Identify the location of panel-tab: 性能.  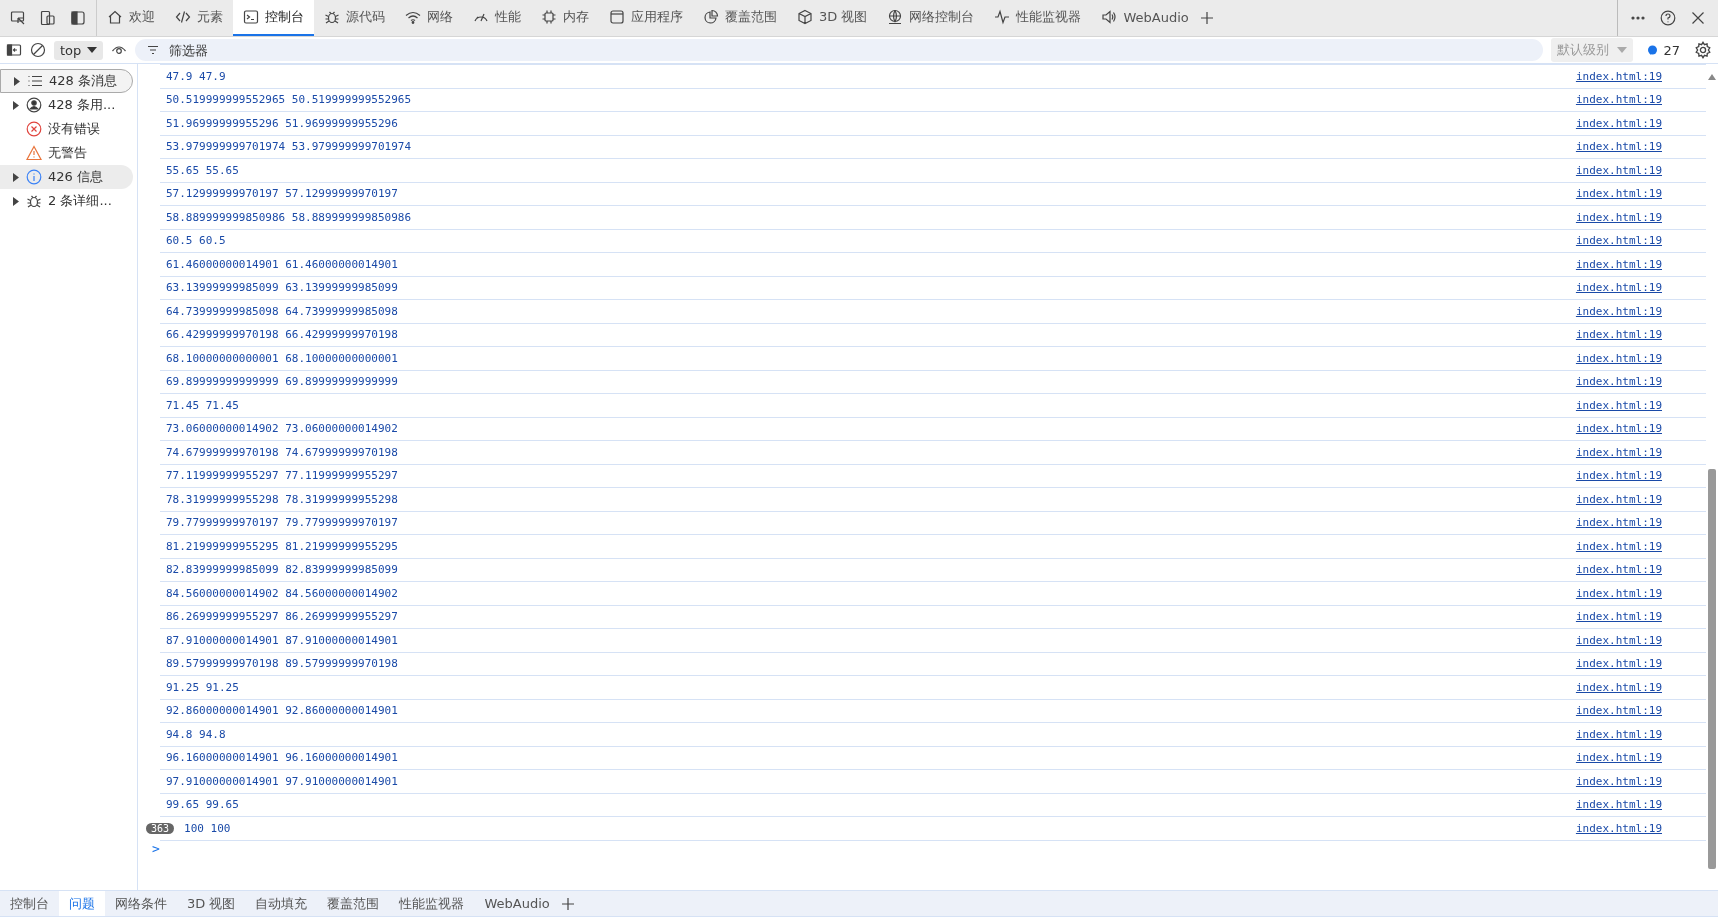
(497, 18).